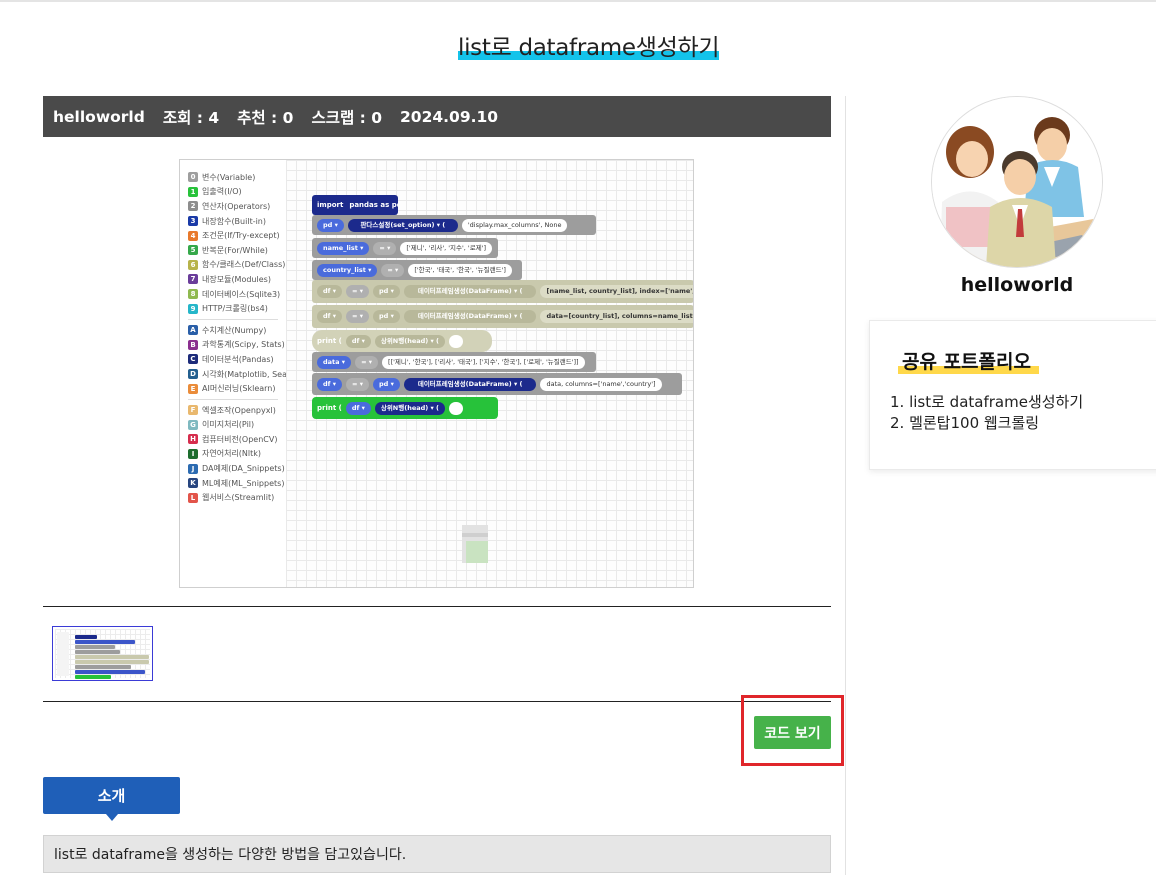 Image resolution: width=1156 pixels, height=875 pixels. Describe the element at coordinates (234, 330) in the screenshot. I see `category-label: 수치계산(Numpy)` at that location.